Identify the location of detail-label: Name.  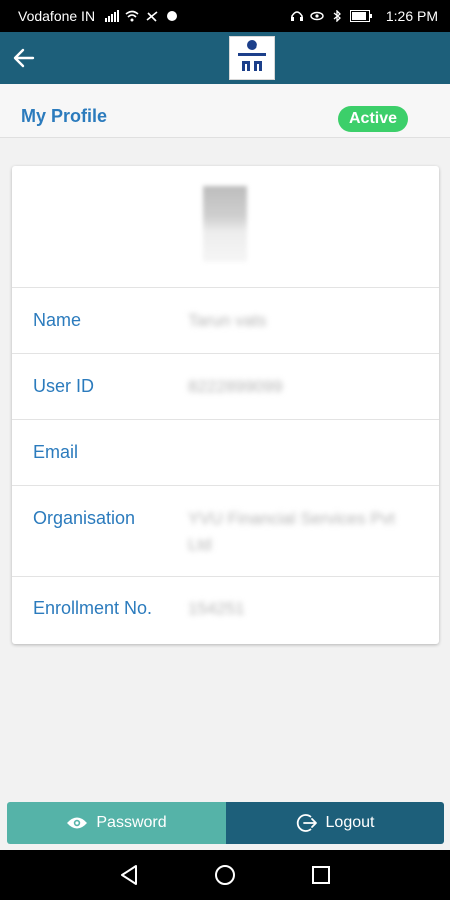
(57, 320).